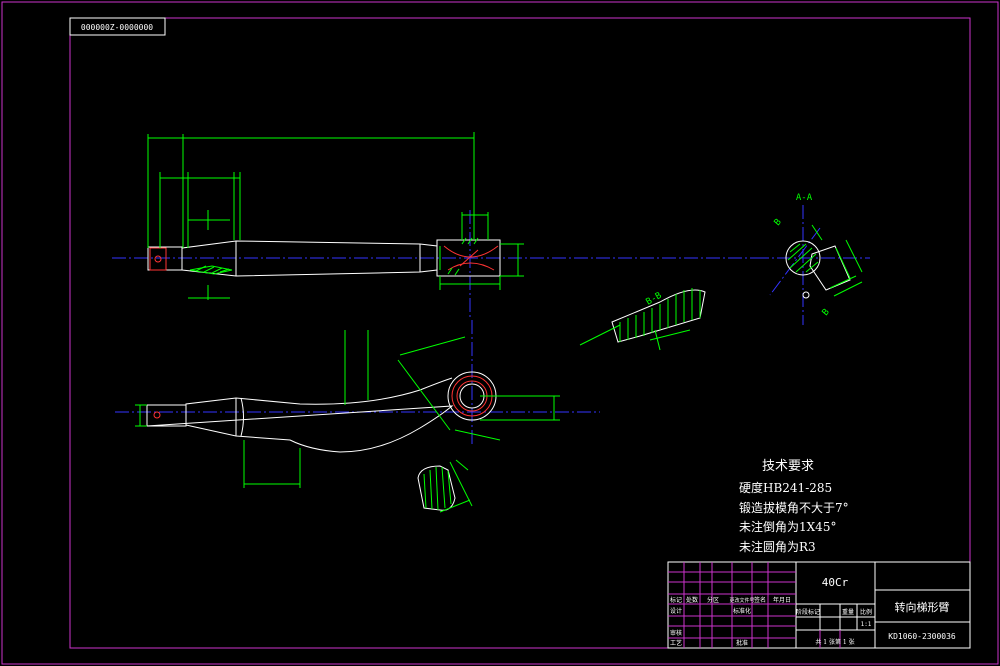 The width and height of the screenshot is (1000, 666). I want to click on corner-code-text: 000000Z-0000000, so click(117, 27).